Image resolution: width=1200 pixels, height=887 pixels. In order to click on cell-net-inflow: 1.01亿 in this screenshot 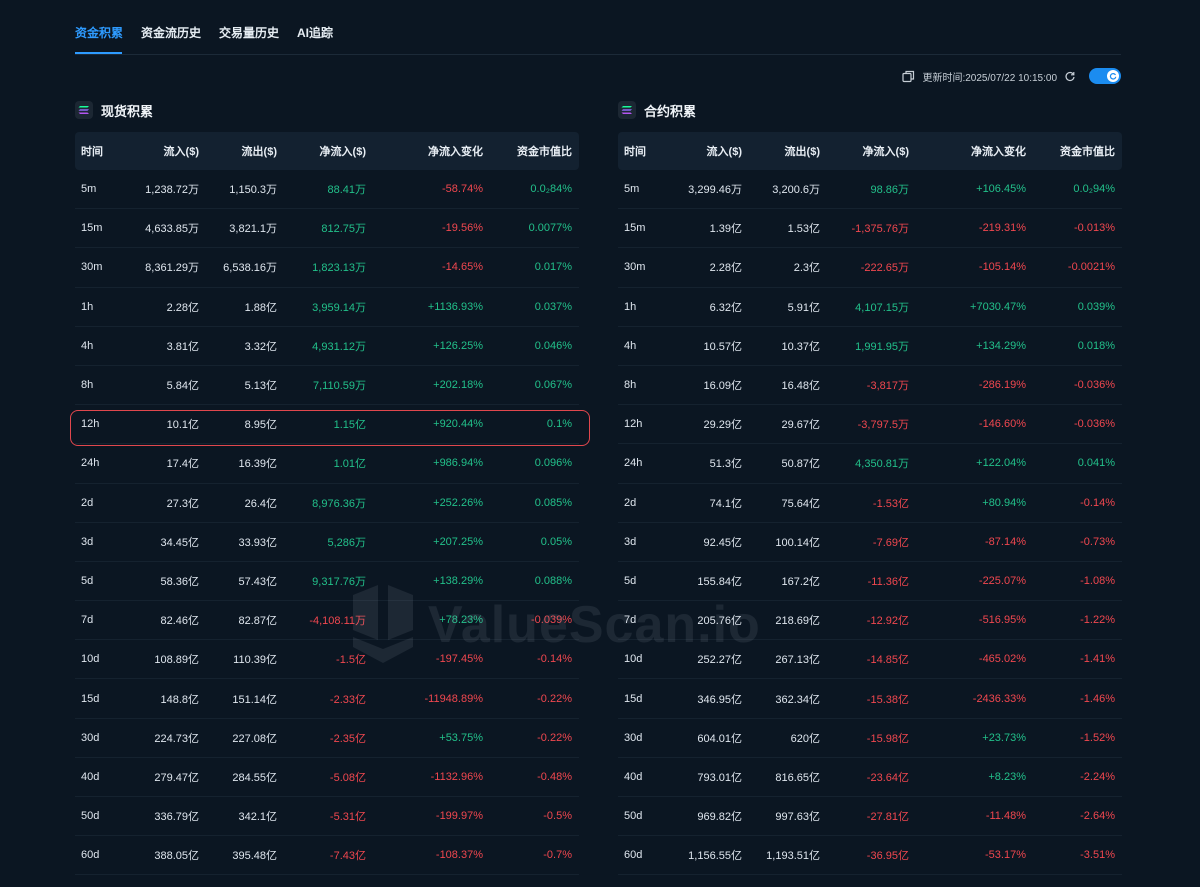, I will do `click(349, 464)`.